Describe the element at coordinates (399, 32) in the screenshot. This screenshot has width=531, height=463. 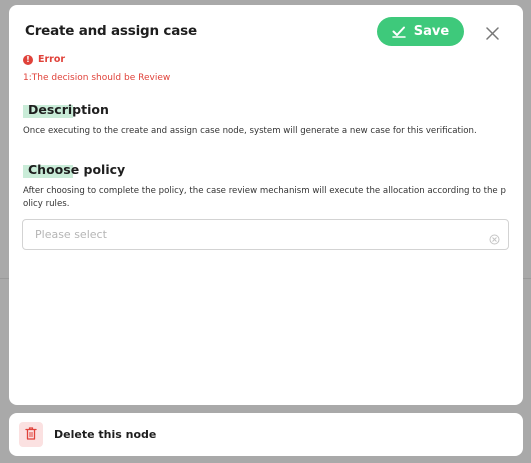
I see `check-icon` at that location.